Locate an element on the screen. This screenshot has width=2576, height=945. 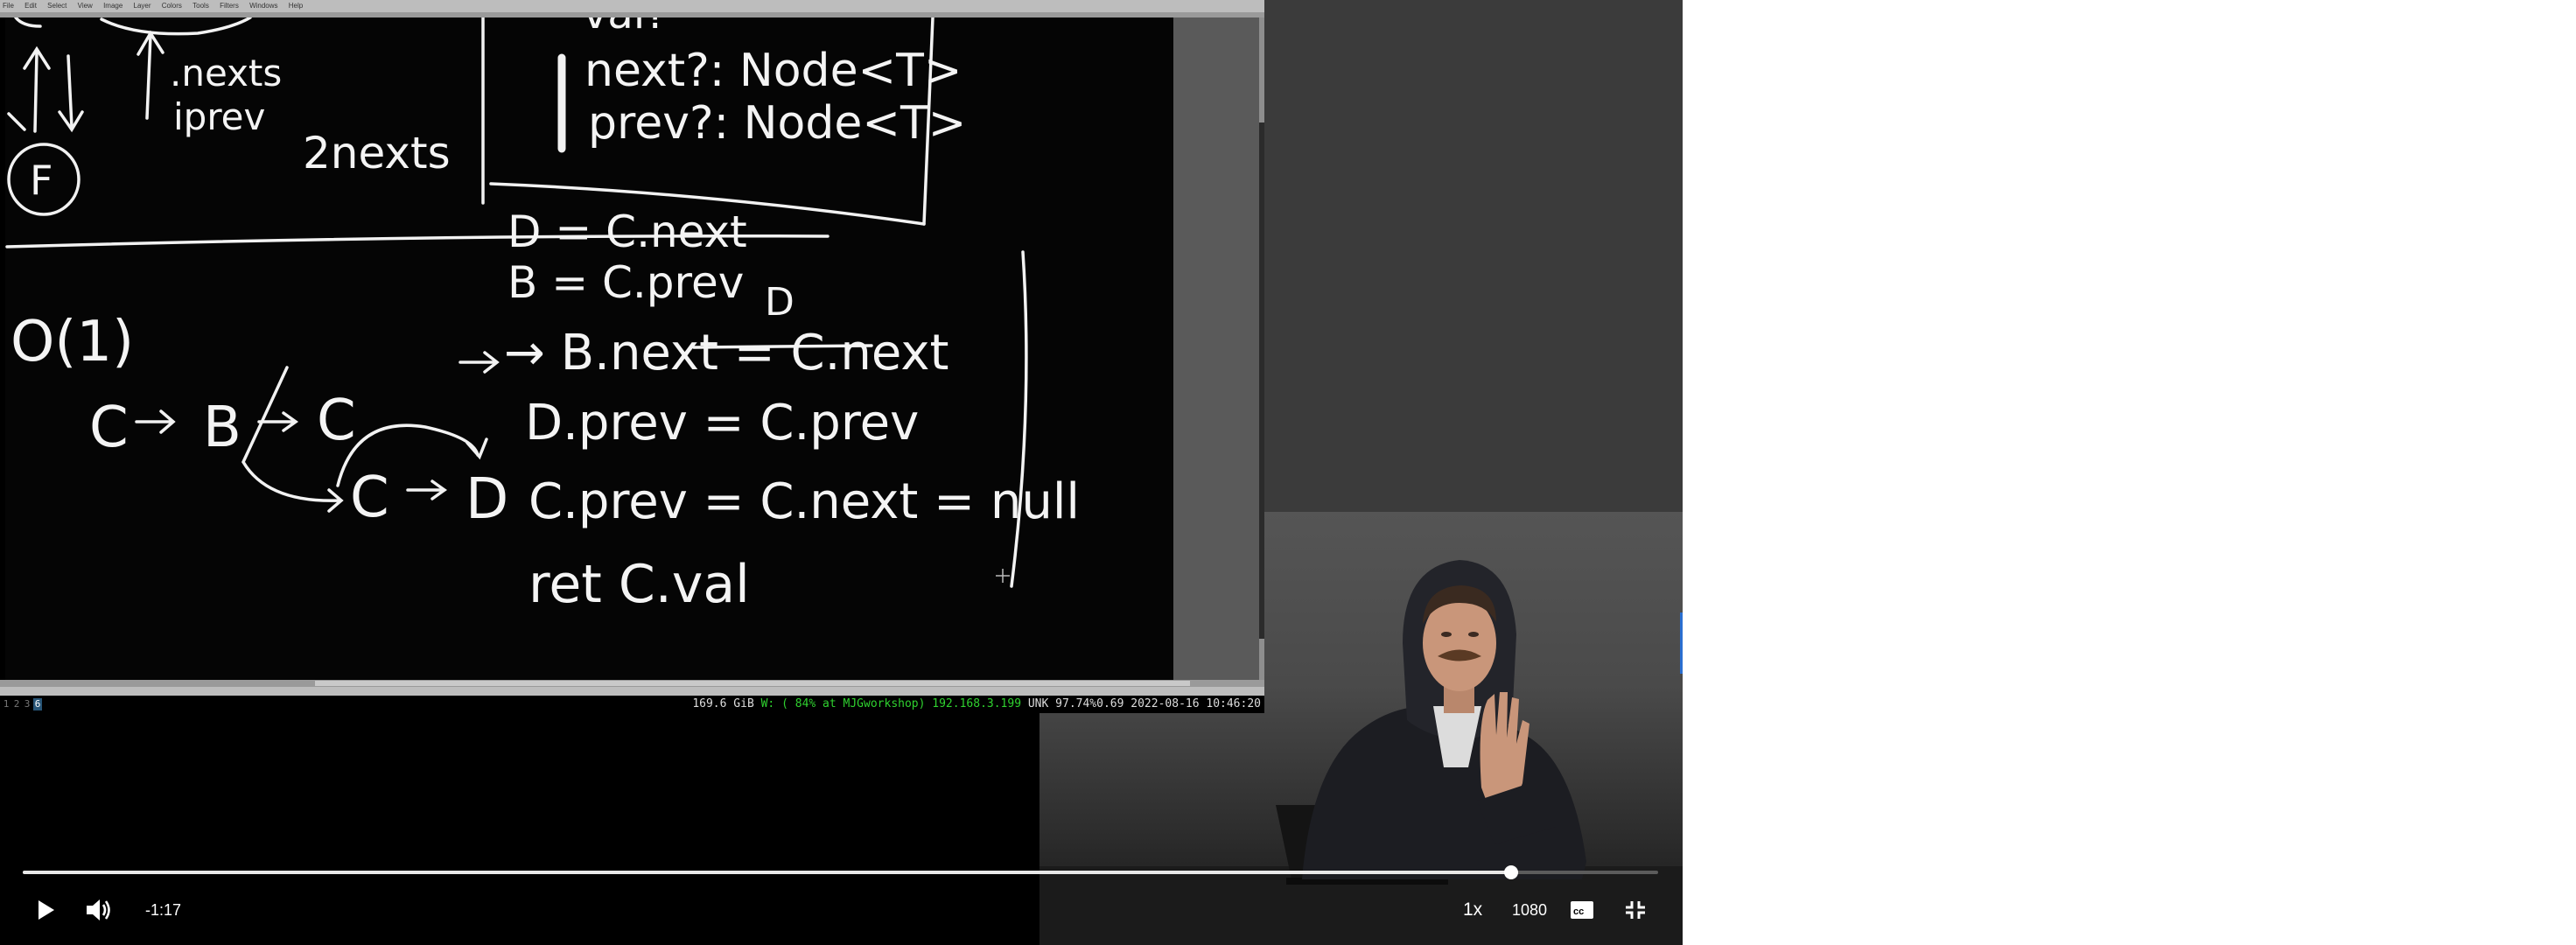
diagram-c2: C is located at coordinates (369, 498).